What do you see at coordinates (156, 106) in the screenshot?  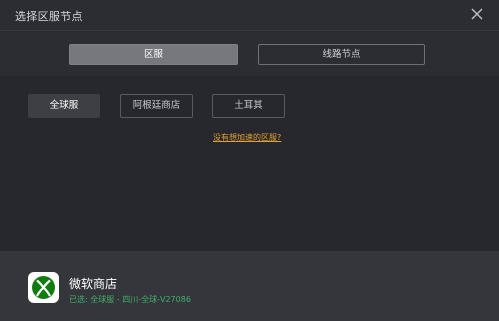 I see `region-argentina-store-button: 阿根廷商店` at bounding box center [156, 106].